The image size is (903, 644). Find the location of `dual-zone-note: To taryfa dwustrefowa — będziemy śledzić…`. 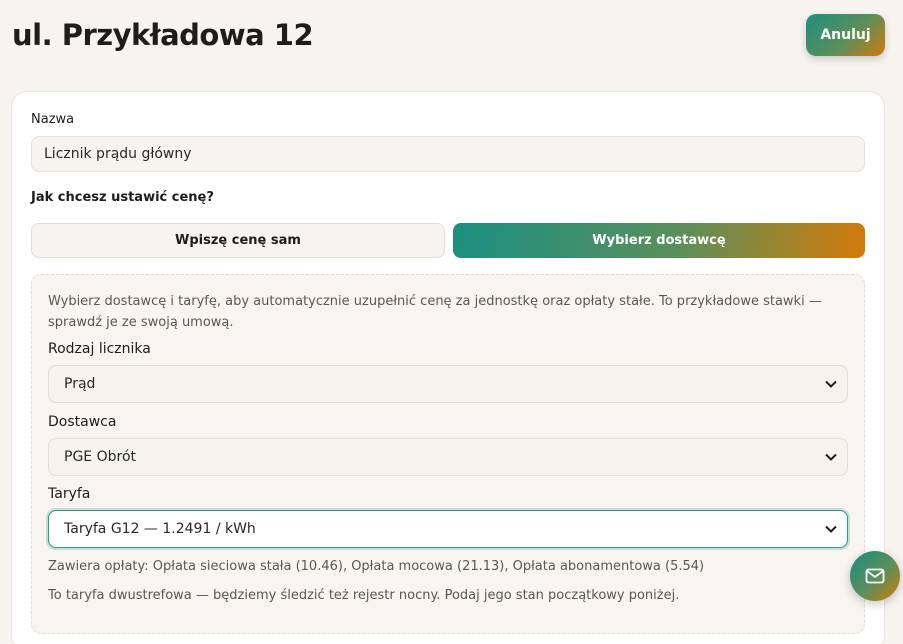

dual-zone-note: To taryfa dwustrefowa — będziemy śledzić… is located at coordinates (364, 595).